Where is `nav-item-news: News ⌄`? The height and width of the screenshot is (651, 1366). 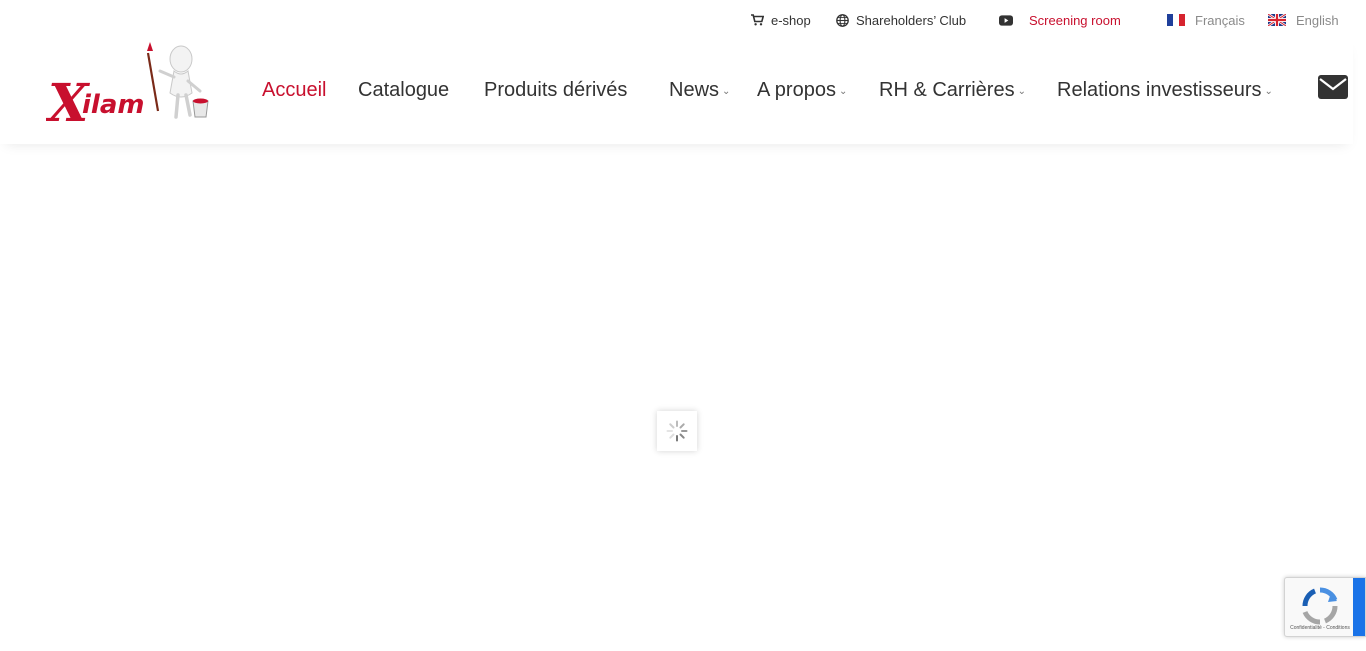 nav-item-news: News ⌄ is located at coordinates (699, 90).